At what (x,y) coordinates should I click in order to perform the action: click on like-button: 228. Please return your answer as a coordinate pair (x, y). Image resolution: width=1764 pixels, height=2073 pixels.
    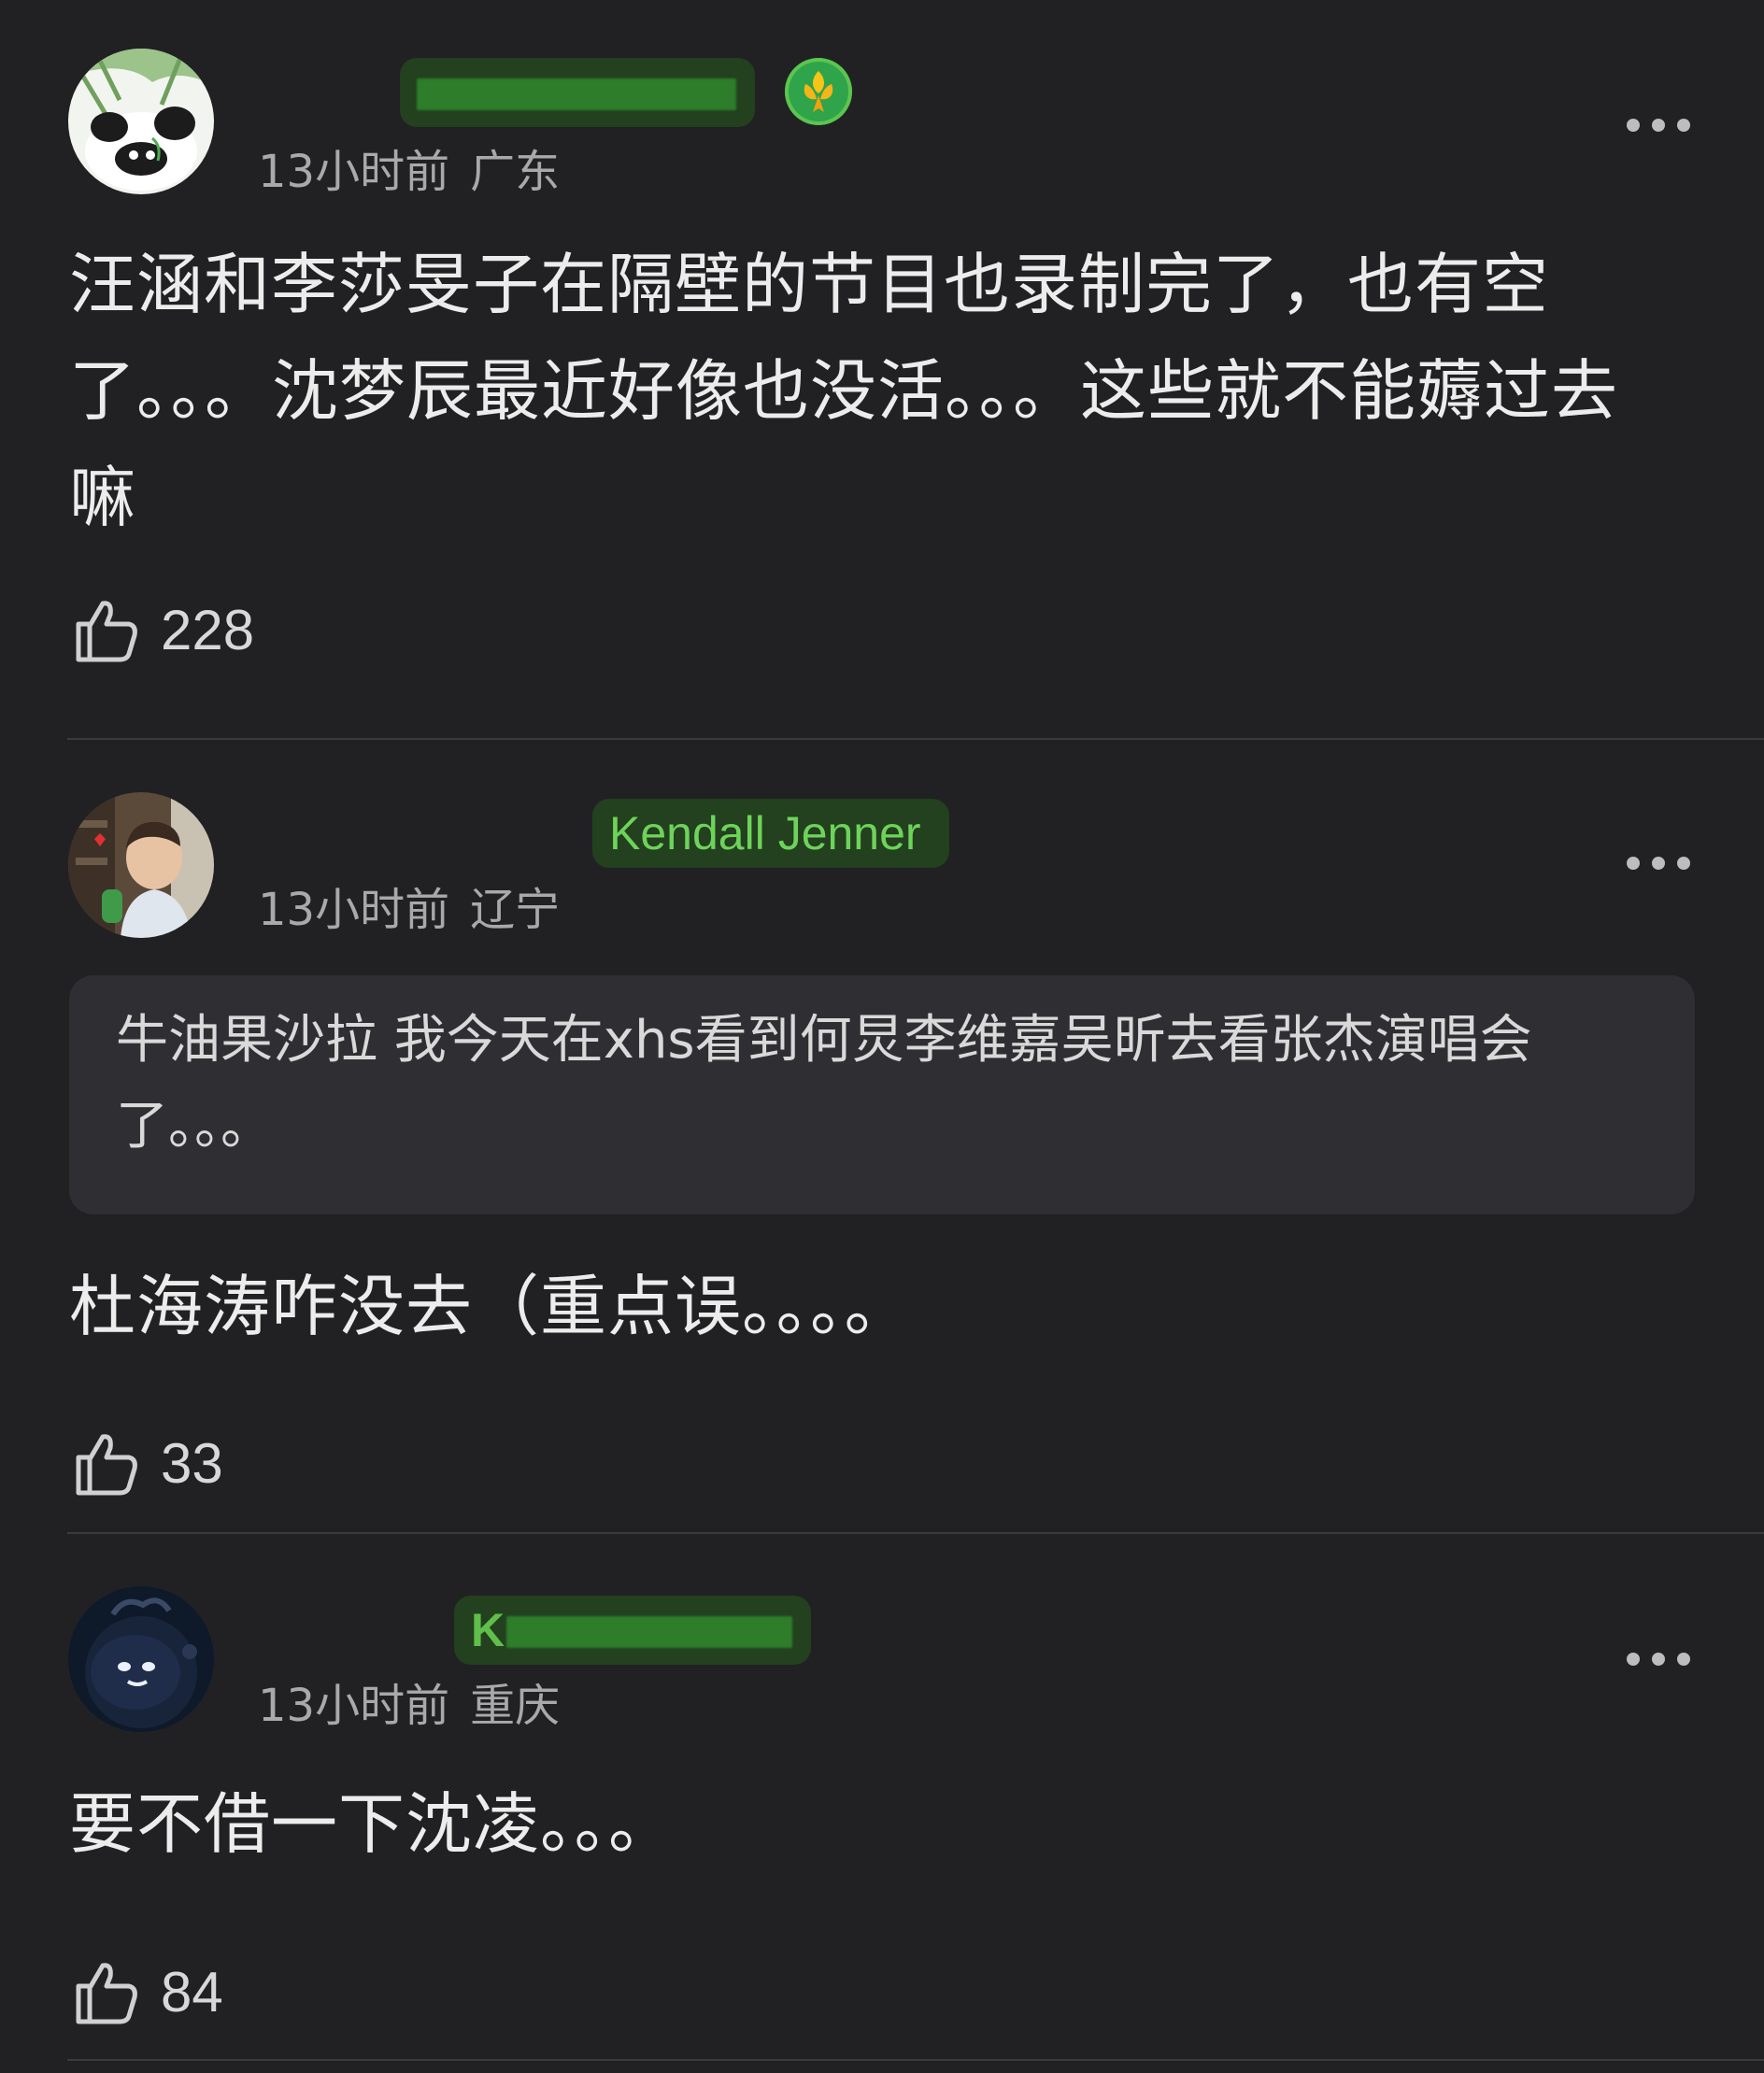
    Looking at the image, I should click on (162, 630).